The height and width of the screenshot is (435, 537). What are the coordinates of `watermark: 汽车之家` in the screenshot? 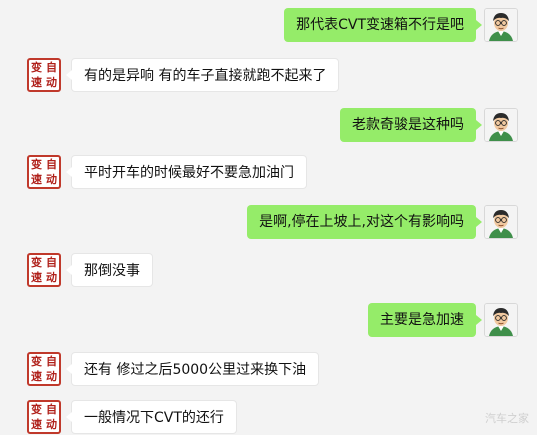 It's located at (507, 418).